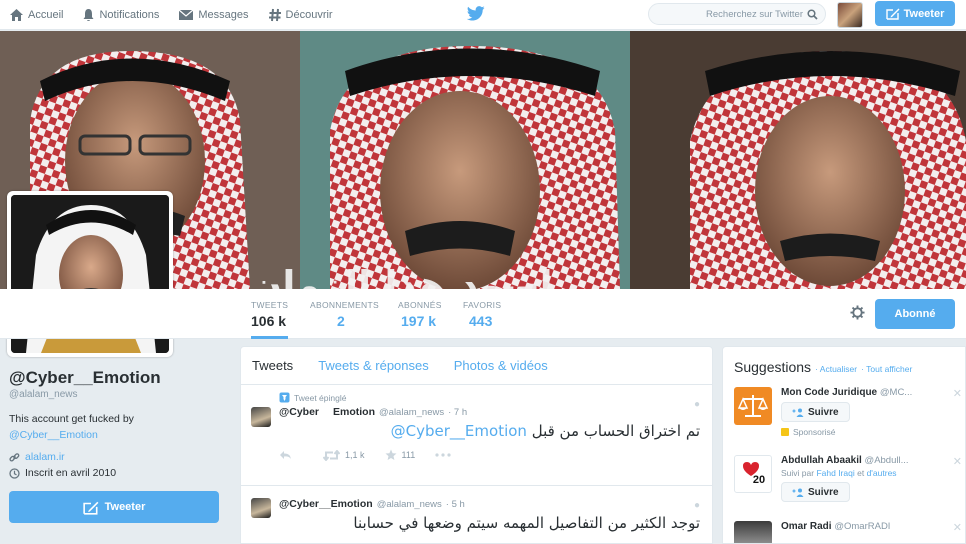 Image resolution: width=966 pixels, height=544 pixels. I want to click on link-icon, so click(14, 456).